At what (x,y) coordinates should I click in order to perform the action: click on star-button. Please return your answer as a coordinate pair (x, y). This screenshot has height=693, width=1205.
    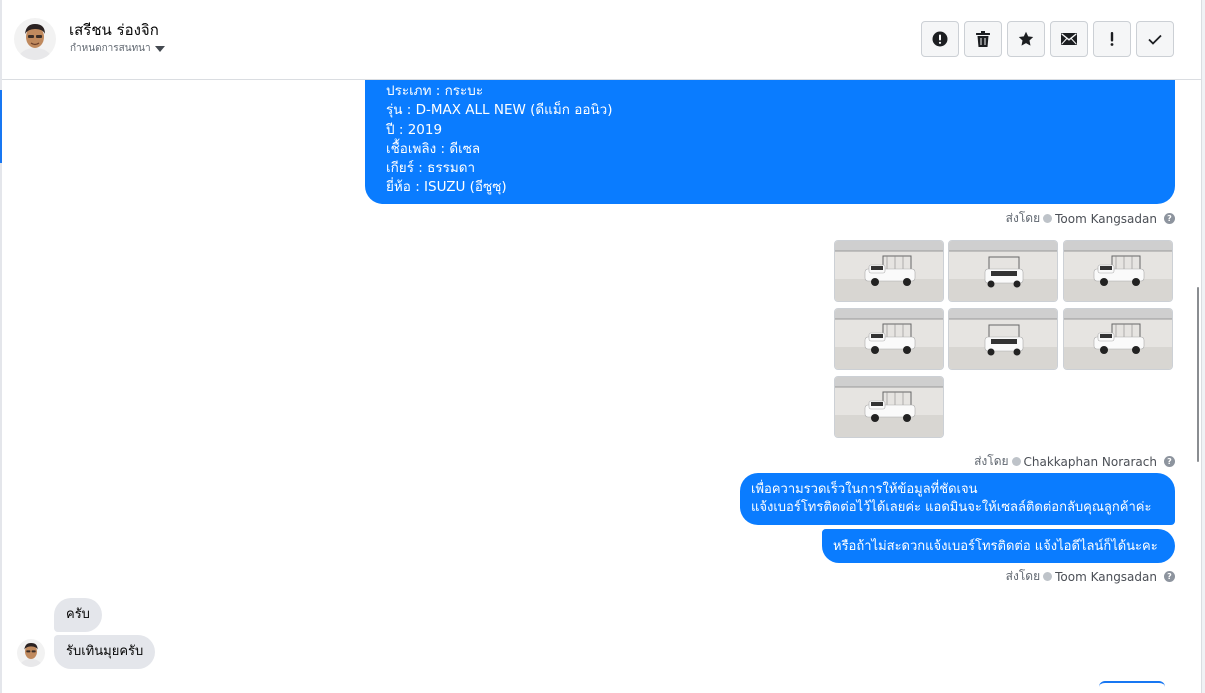
    Looking at the image, I should click on (1026, 39).